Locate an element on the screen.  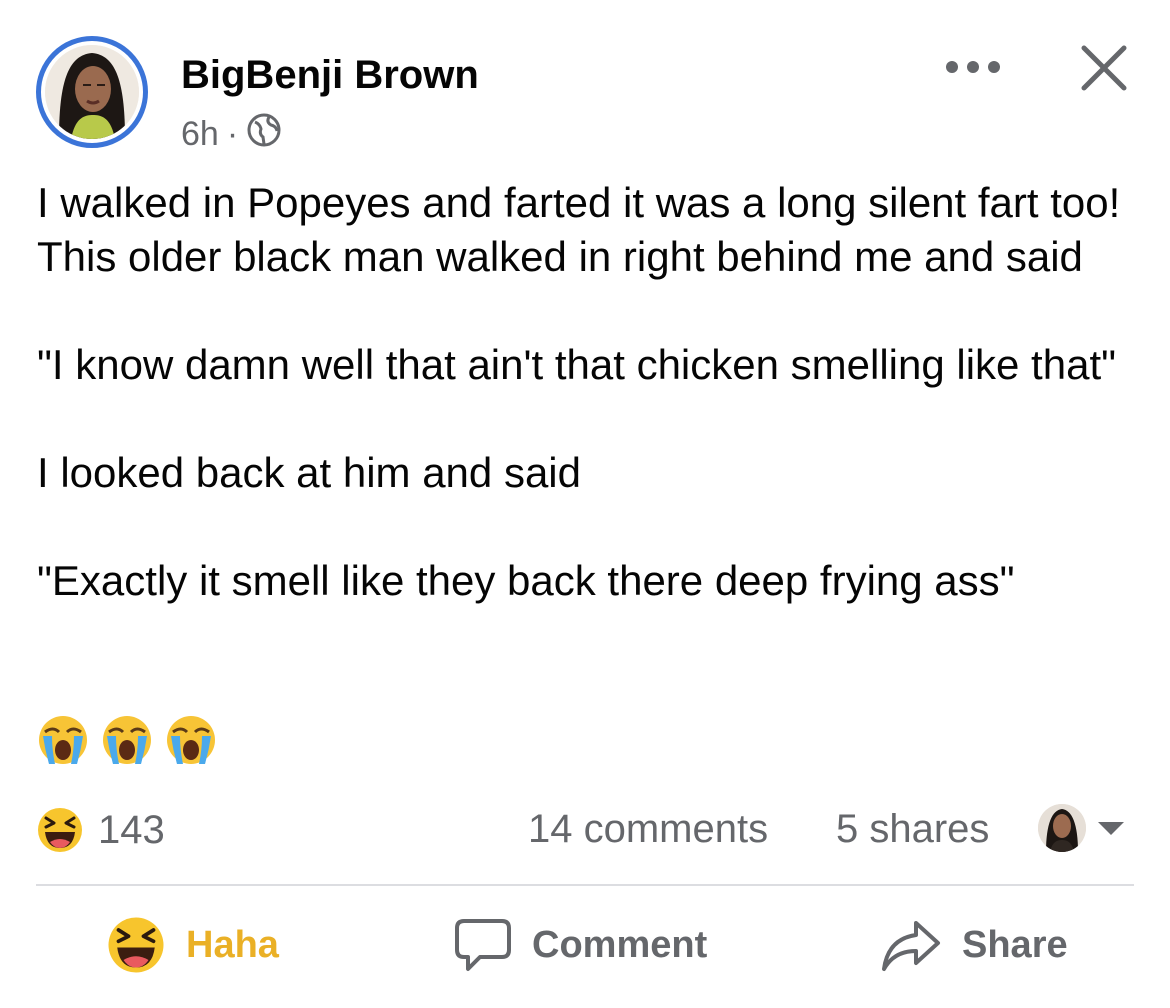
chevron-down-icon is located at coordinates (1111, 828).